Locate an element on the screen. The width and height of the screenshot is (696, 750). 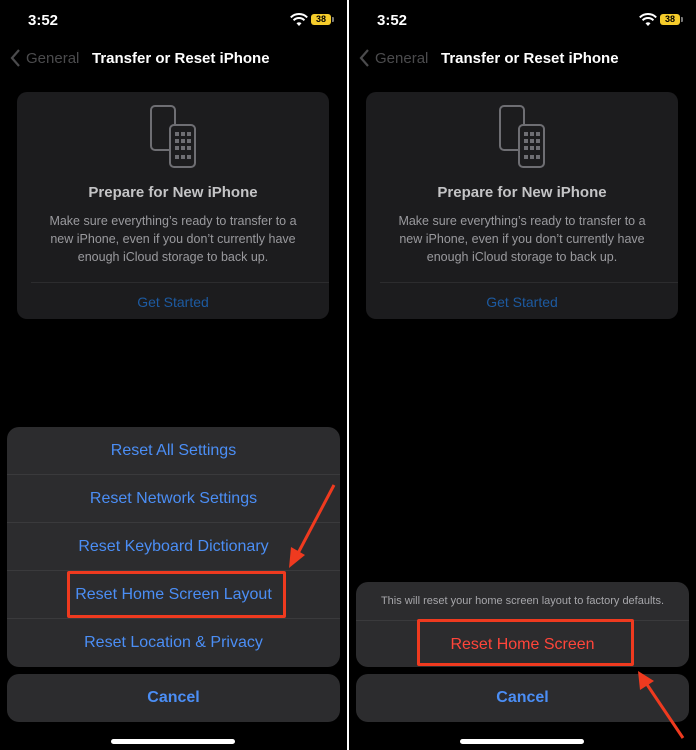
reset-all-settings-button: Reset All Settings is located at coordinates (173, 451).